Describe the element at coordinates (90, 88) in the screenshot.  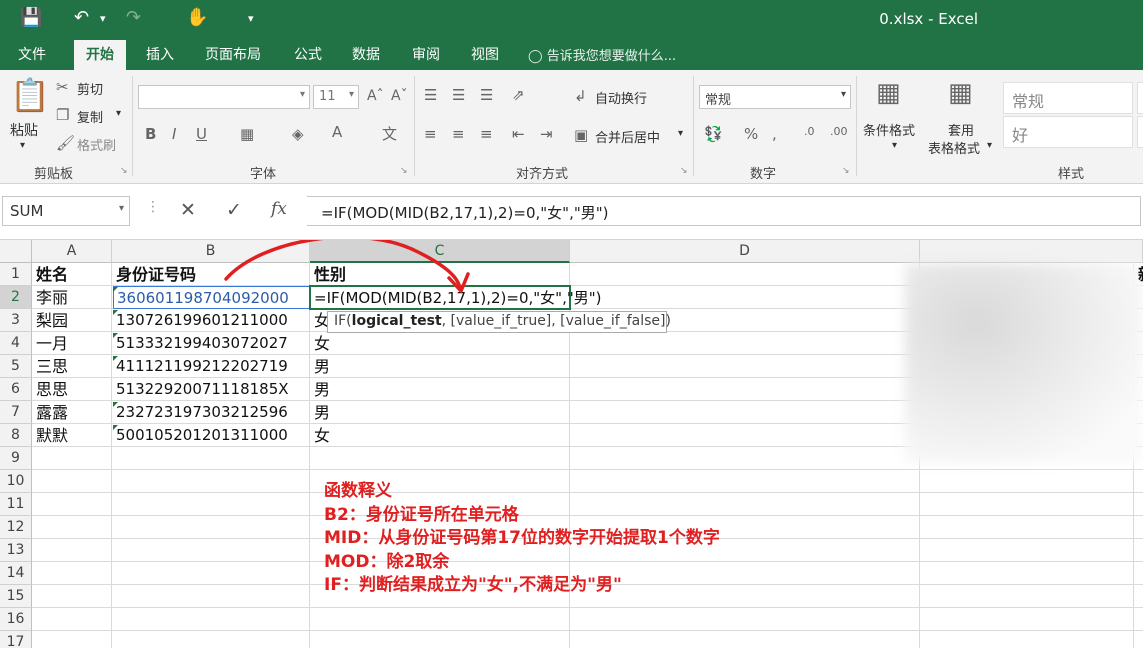
I see `cut-button: 剪切` at that location.